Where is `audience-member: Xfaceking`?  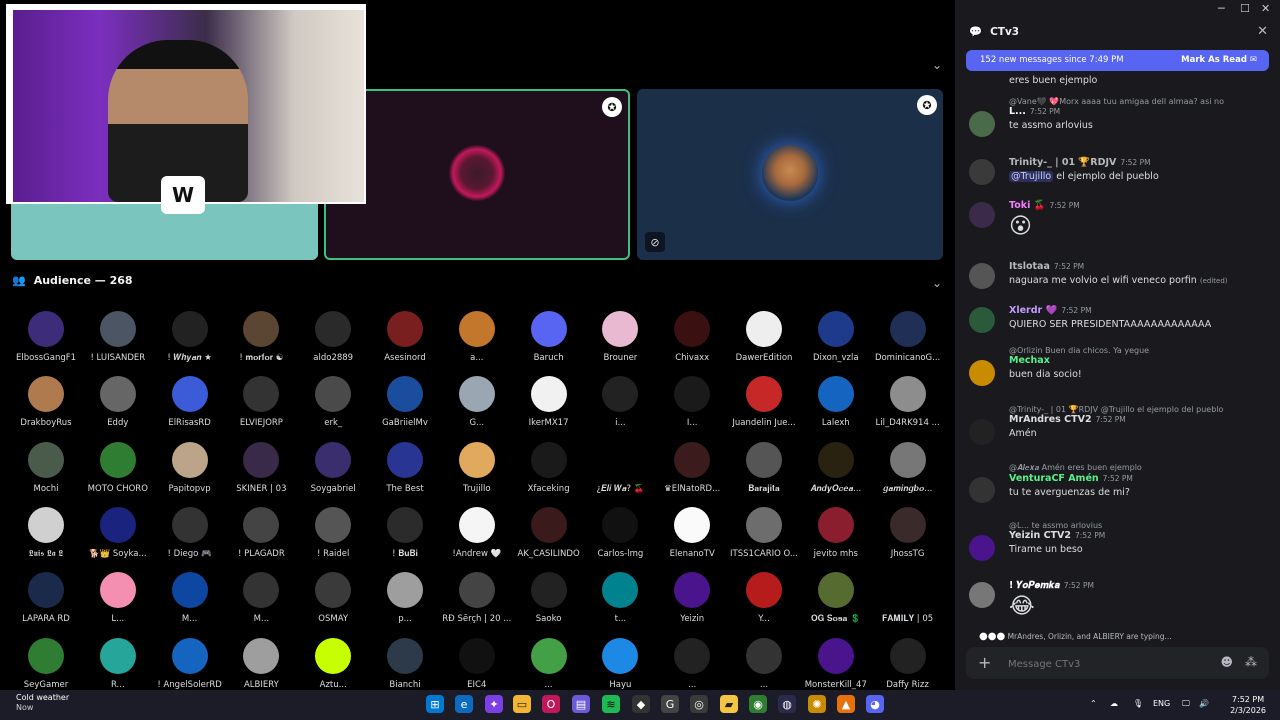
audience-member: Xfaceking is located at coordinates (549, 467).